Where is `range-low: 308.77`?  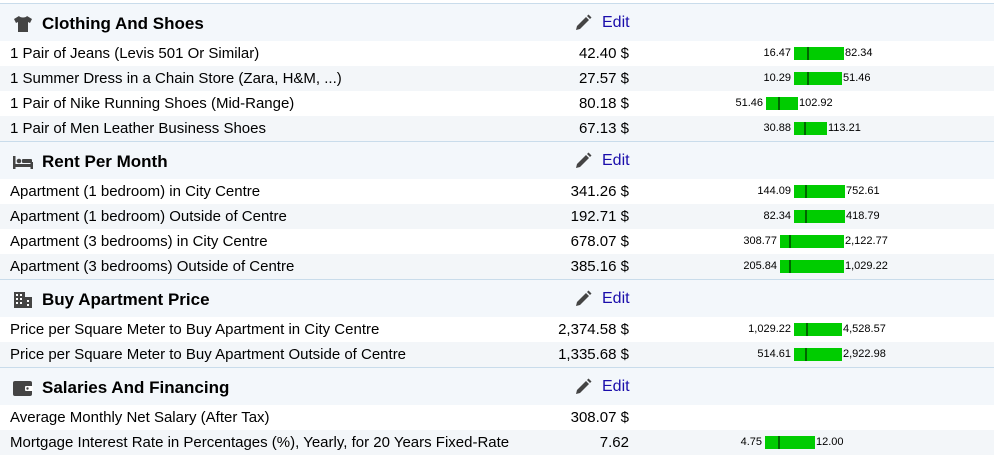 range-low: 308.77 is located at coordinates (760, 241).